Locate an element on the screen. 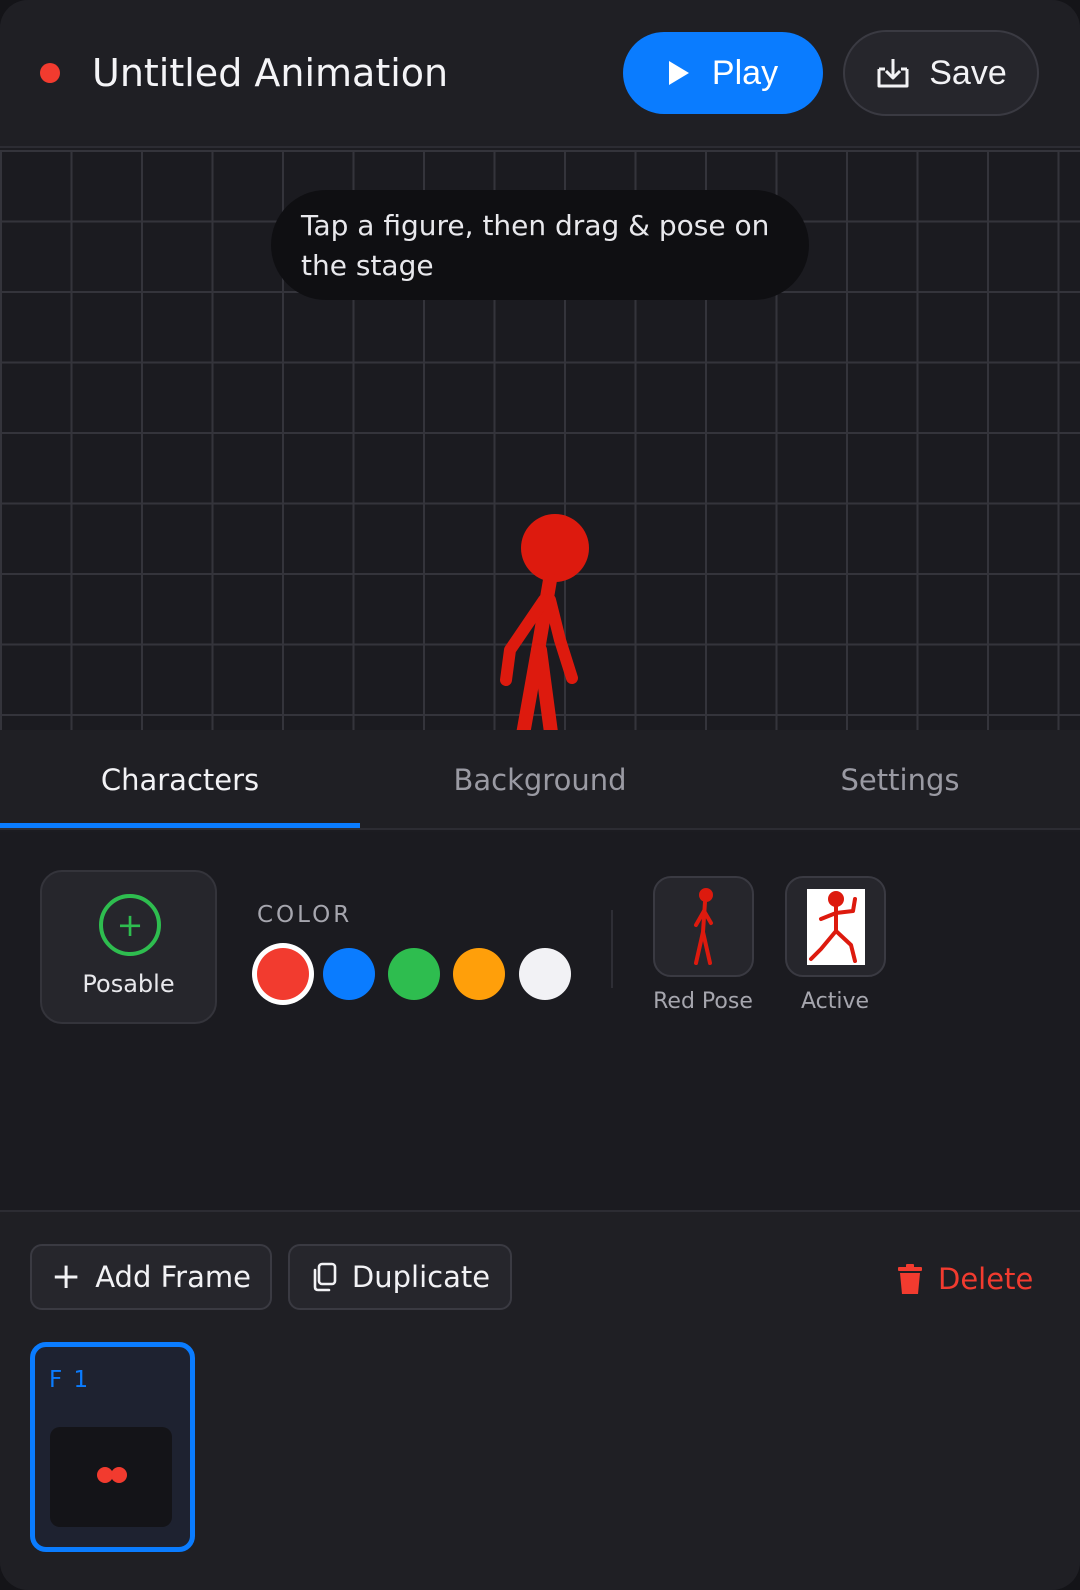  save-label: Save is located at coordinates (968, 72).